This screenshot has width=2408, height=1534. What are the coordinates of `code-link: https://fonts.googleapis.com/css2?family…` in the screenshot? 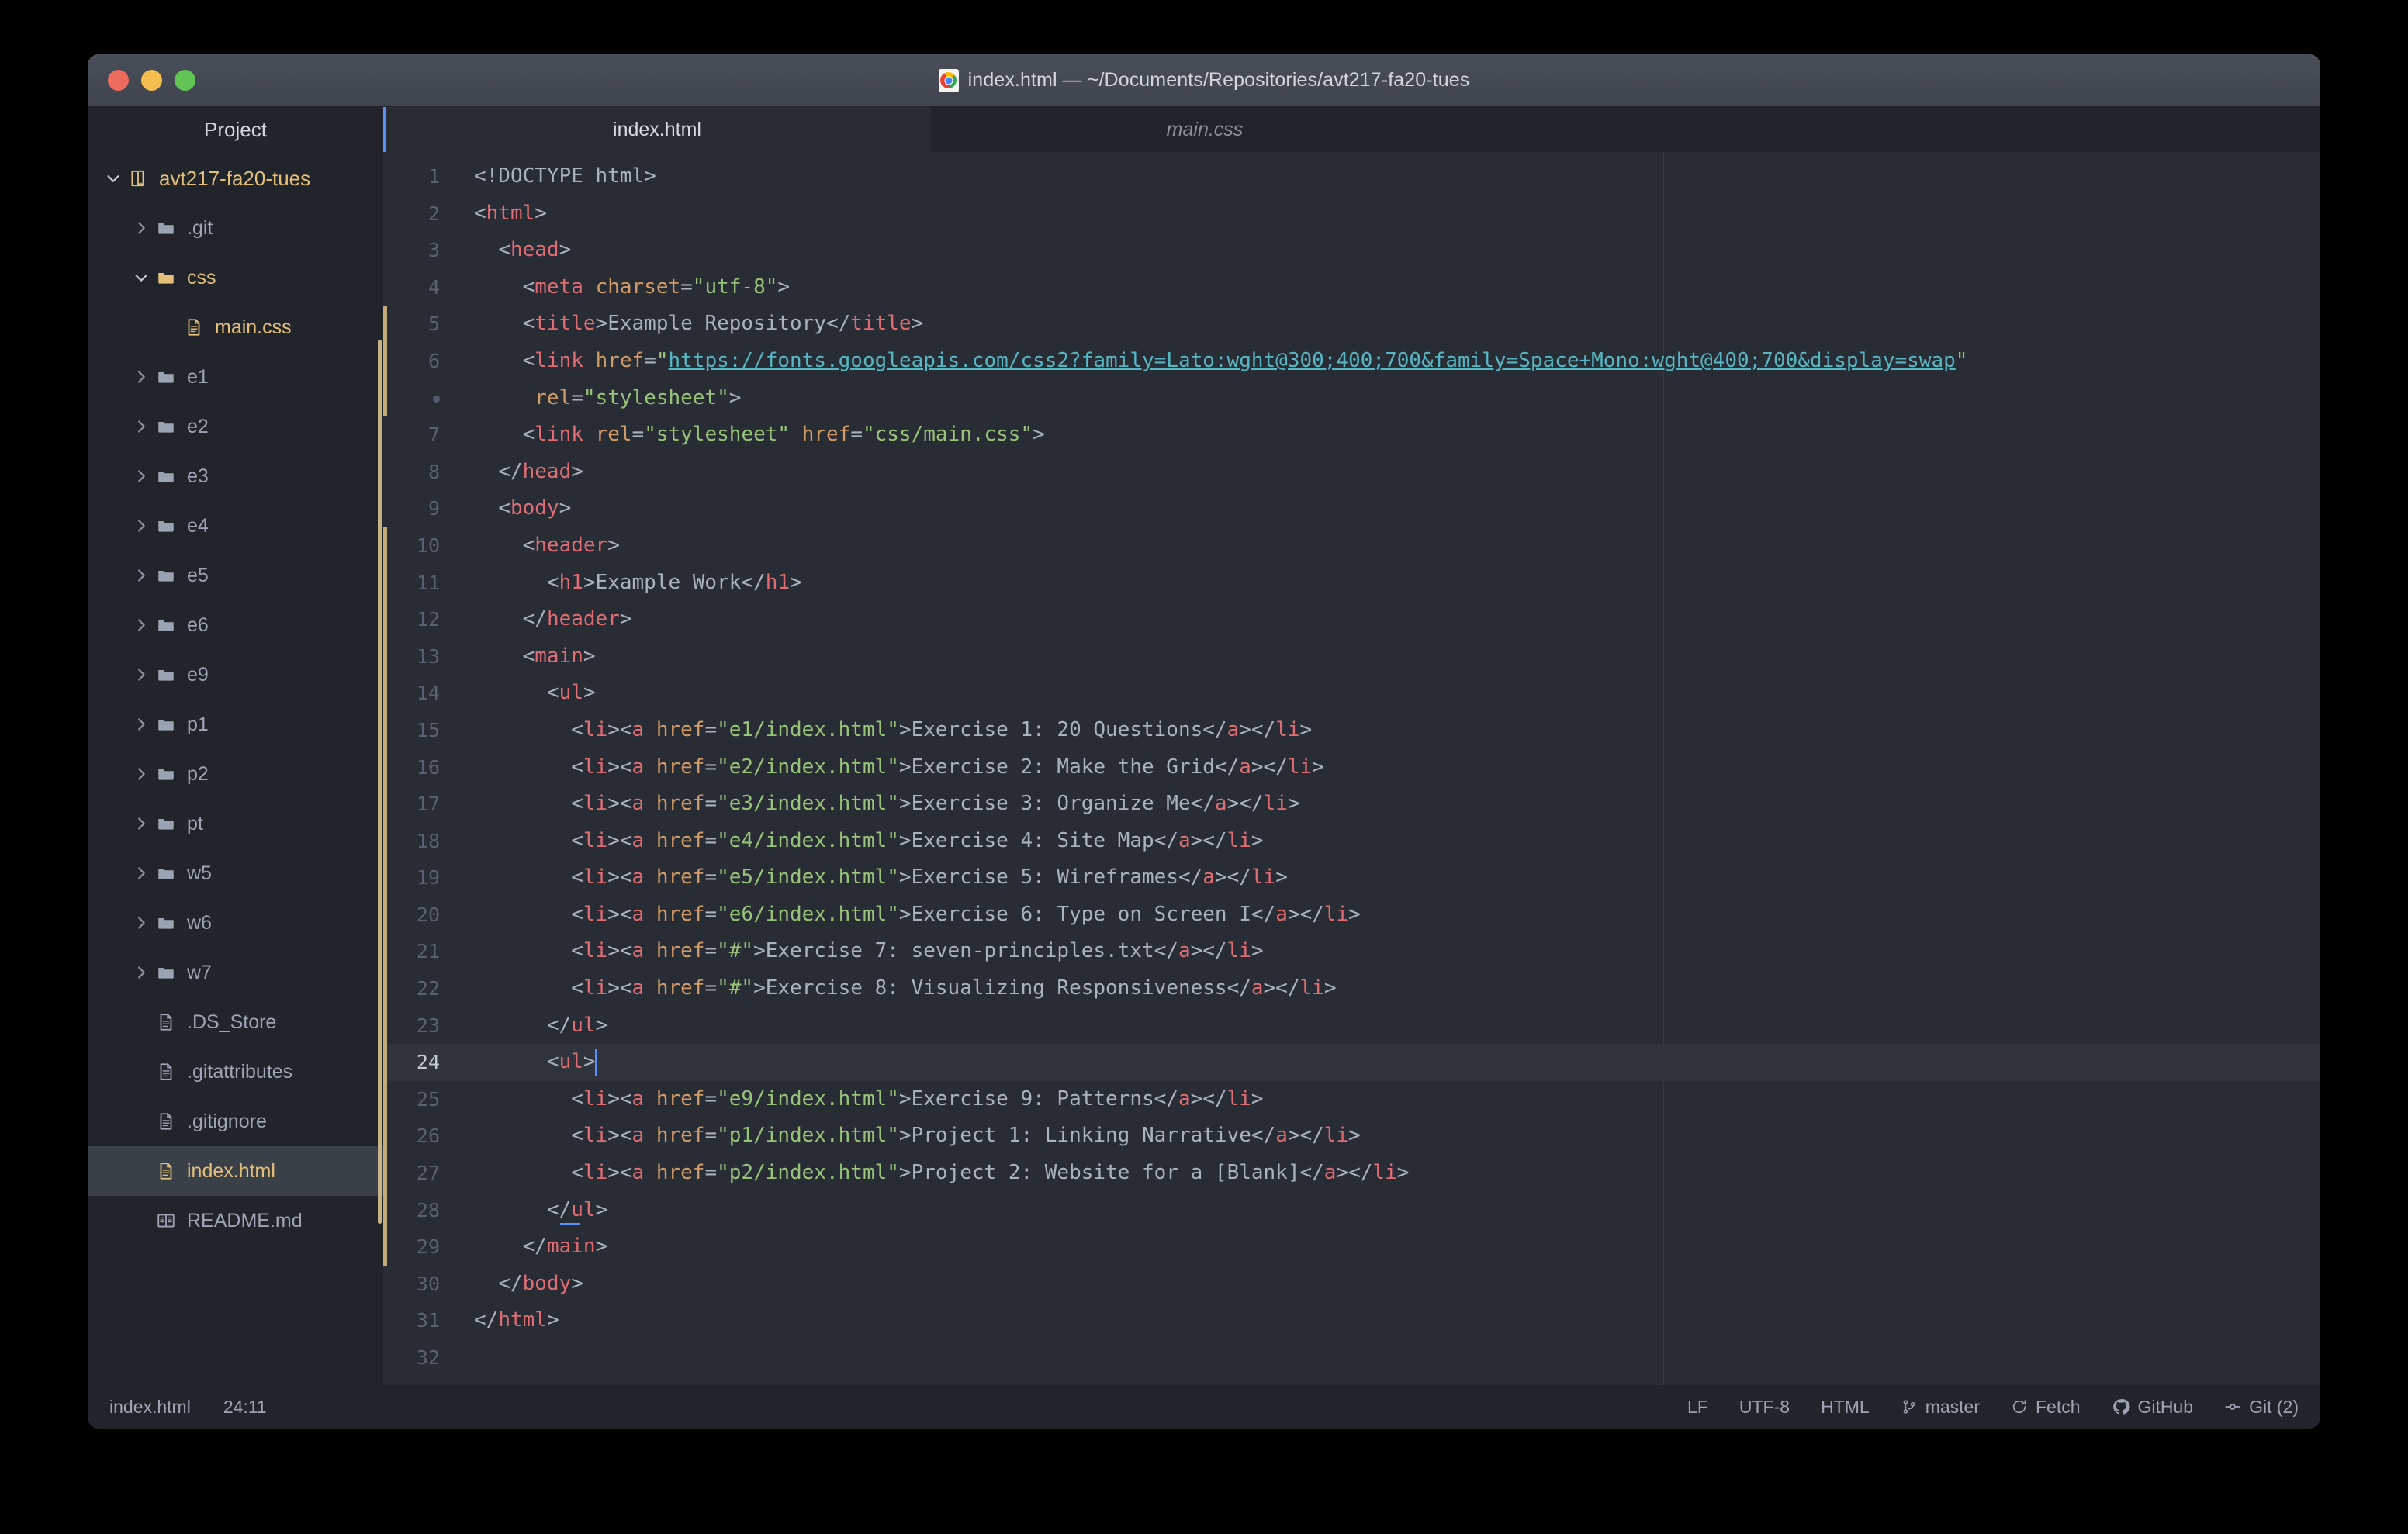 It's located at (1312, 360).